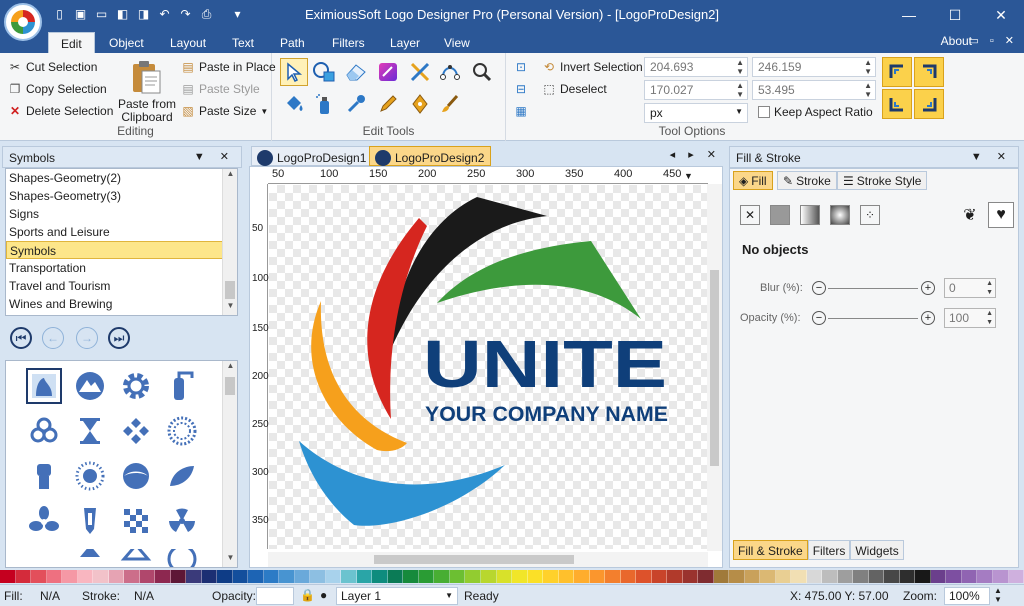 Image resolution: width=1024 pixels, height=606 pixels. I want to click on brush-tool, so click(450, 104).